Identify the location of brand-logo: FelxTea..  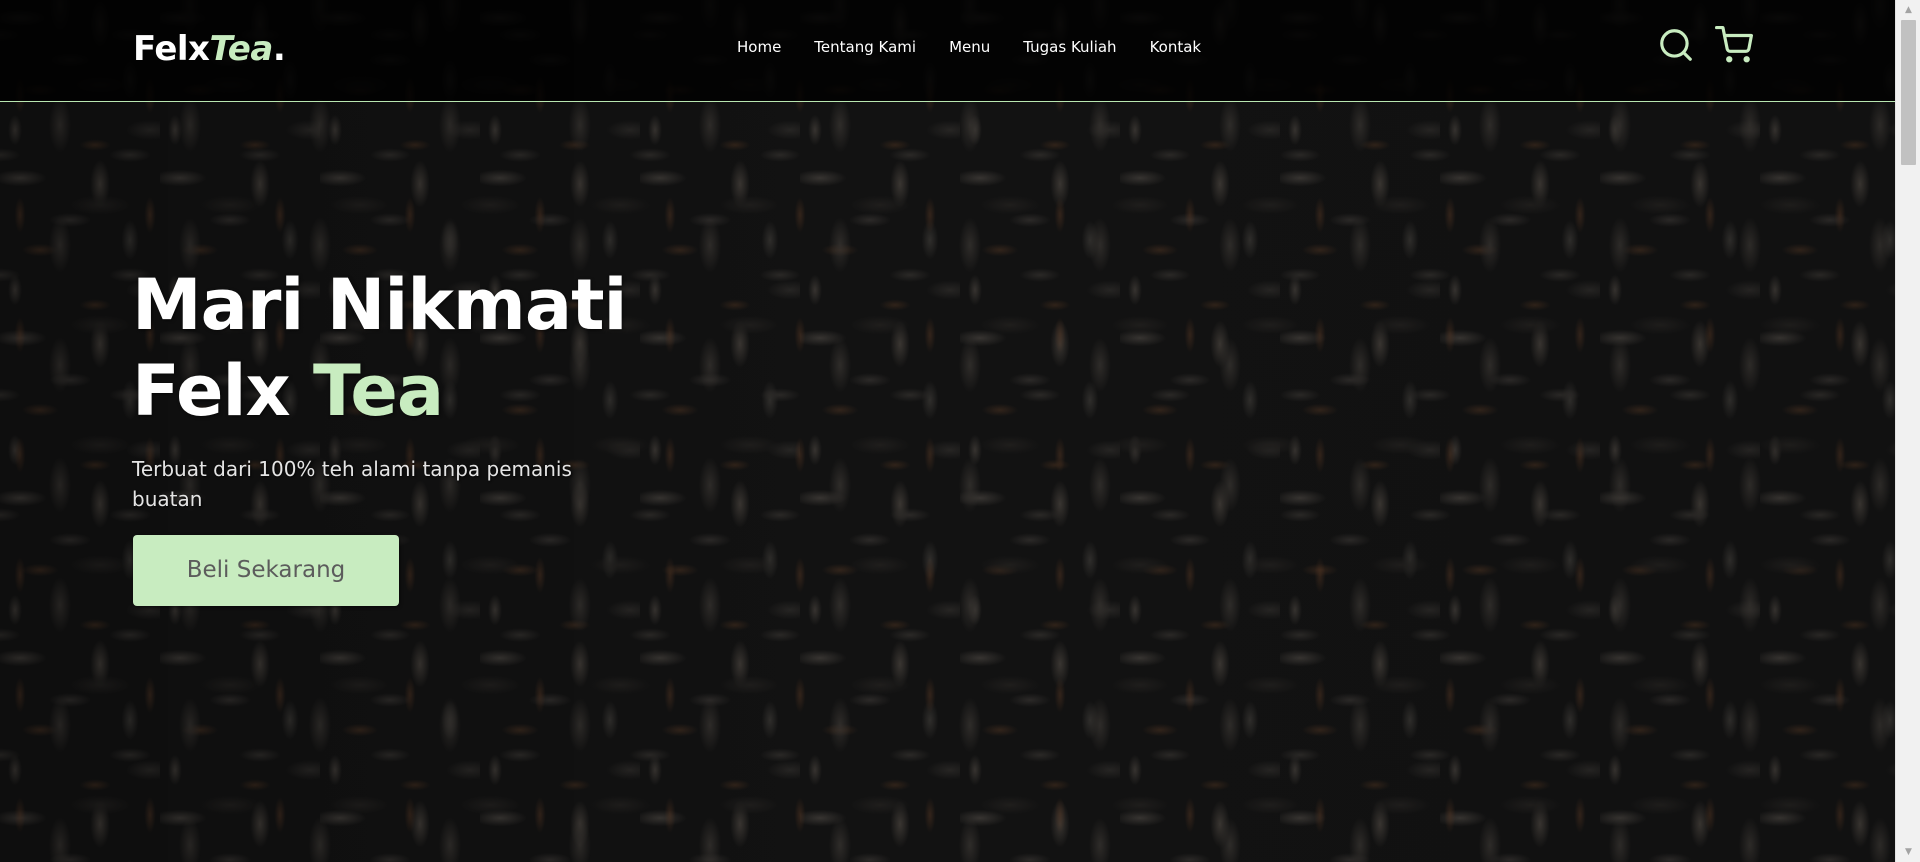
(209, 49).